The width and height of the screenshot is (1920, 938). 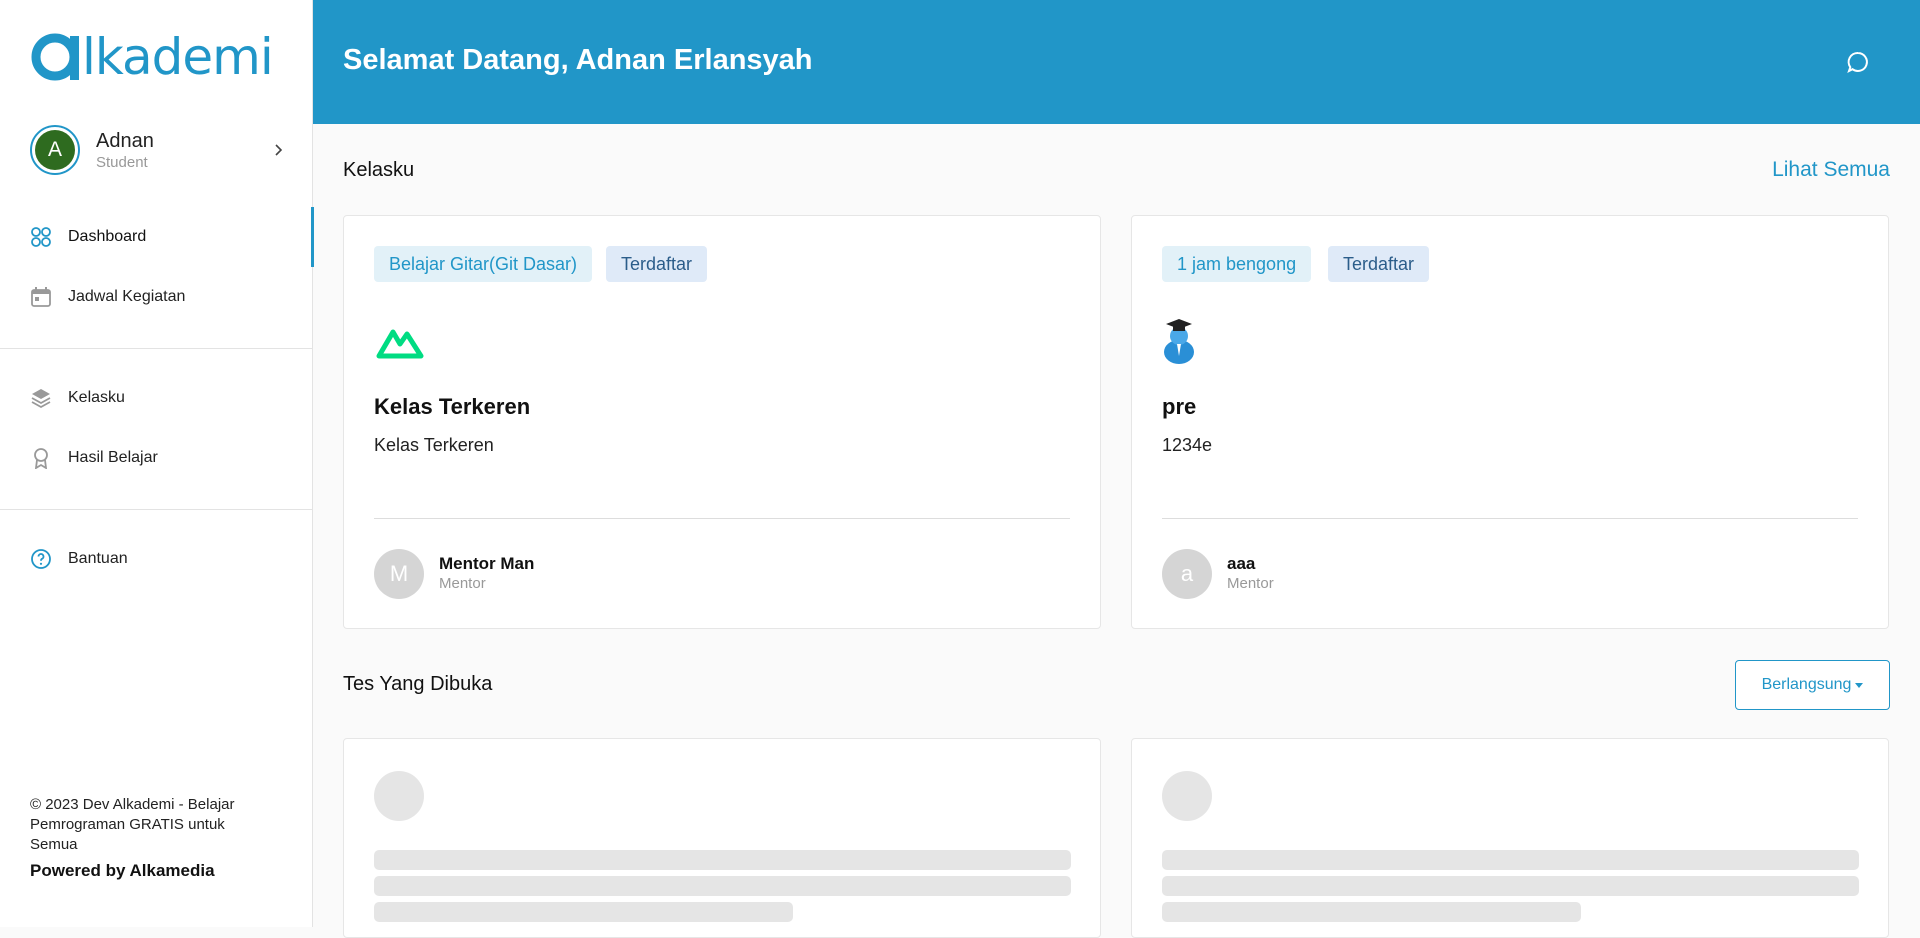 I want to click on sidebar-item-schedule: Jadwal Kegiatan, so click(x=156, y=297).